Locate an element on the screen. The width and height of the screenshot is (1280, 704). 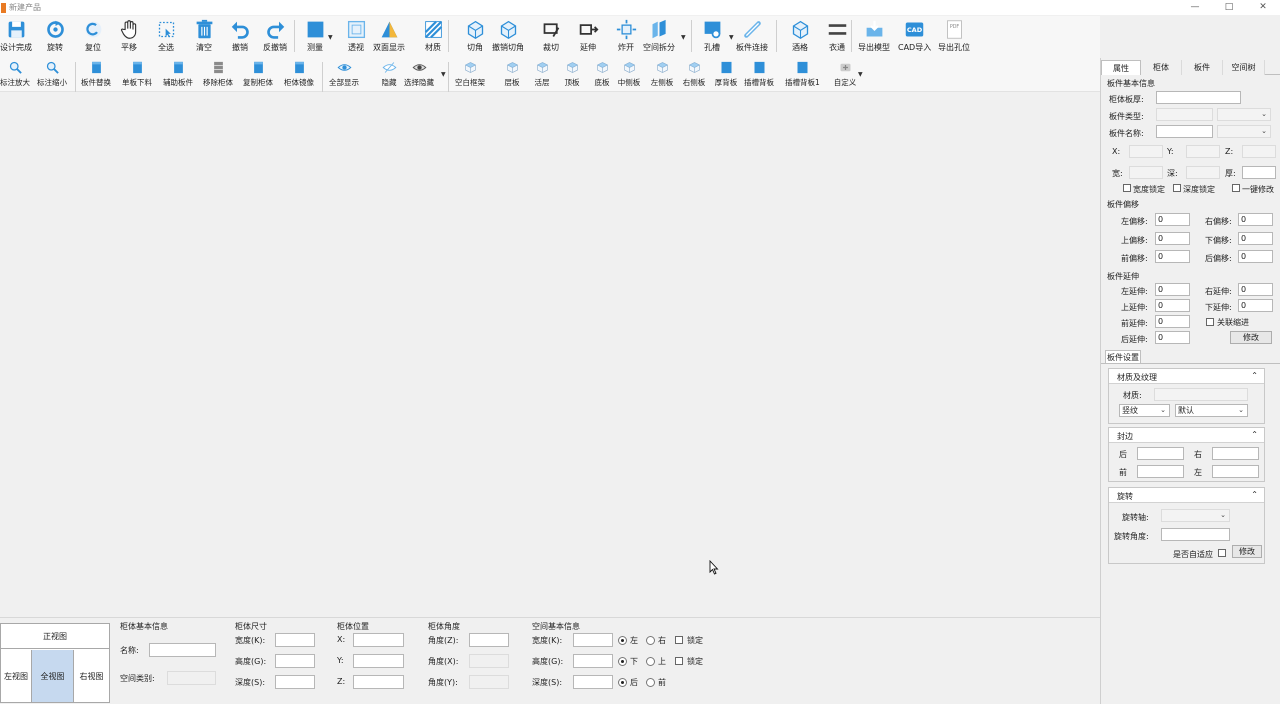
layer-board-button: 层板 is located at coordinates (512, 74).